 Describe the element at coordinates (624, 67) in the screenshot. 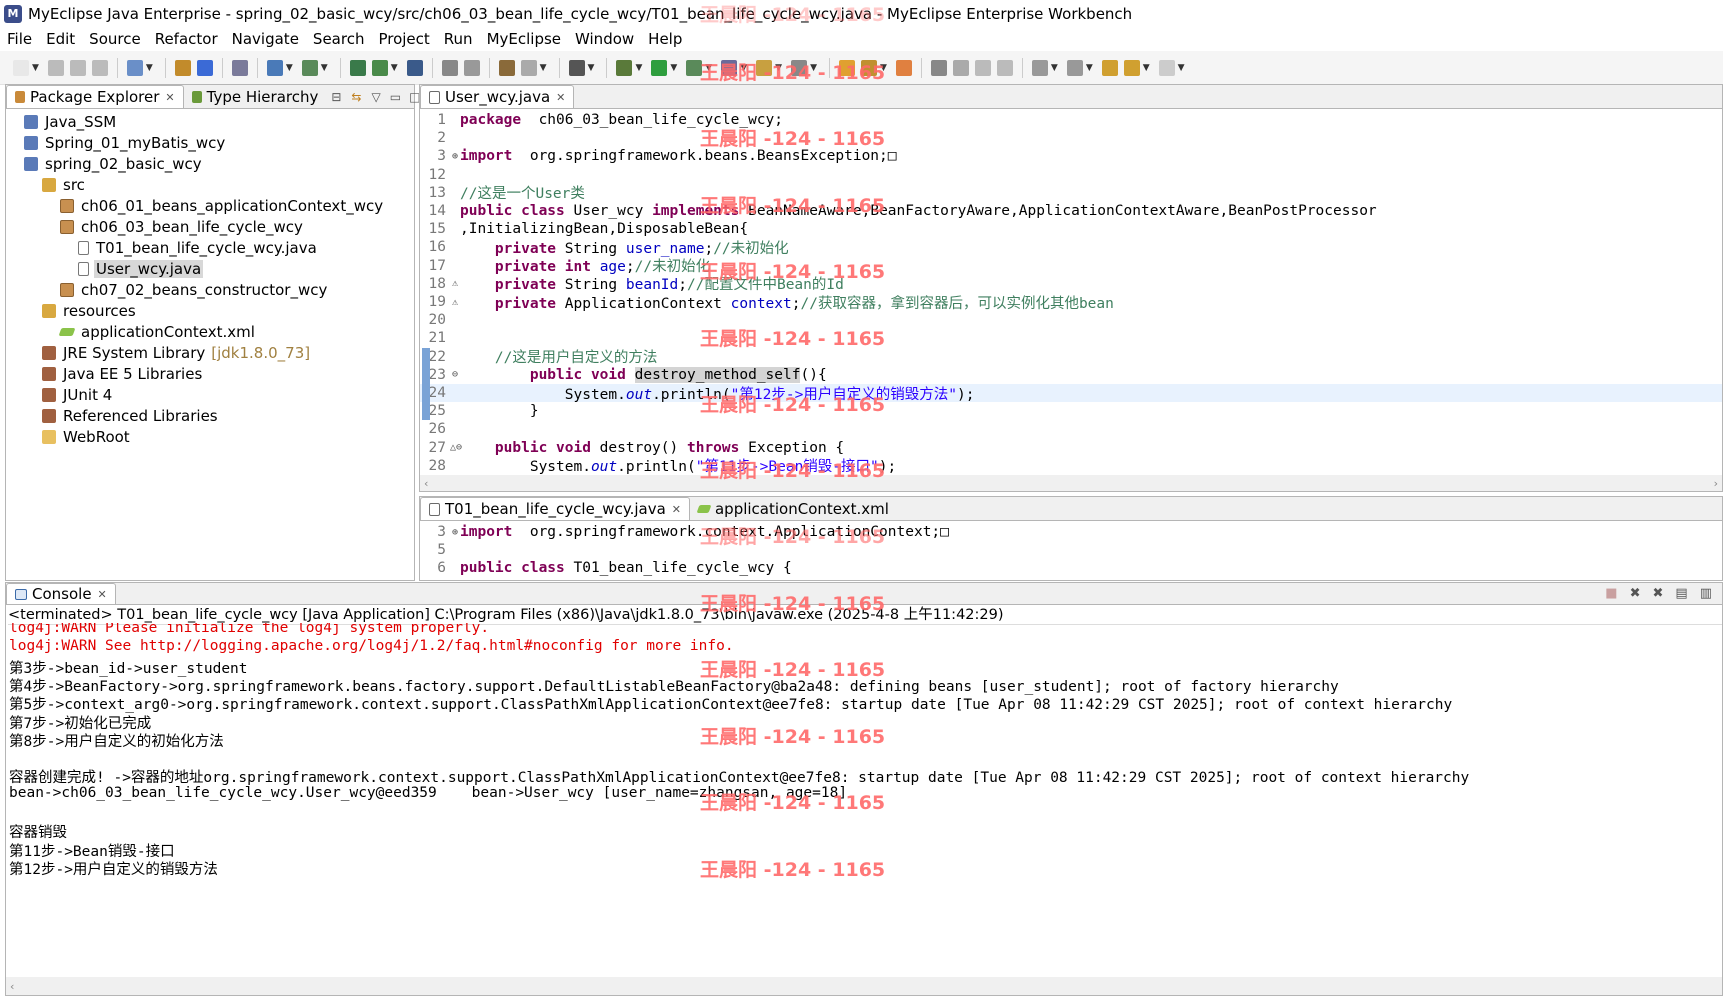

I see `debug-icon` at that location.